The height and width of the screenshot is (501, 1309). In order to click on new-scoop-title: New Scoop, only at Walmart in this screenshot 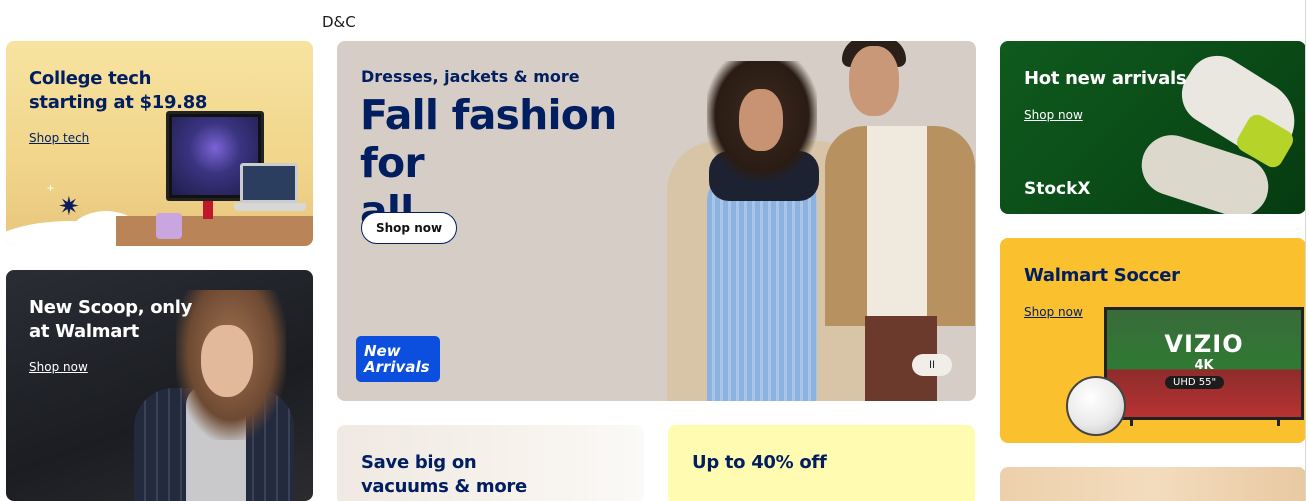, I will do `click(111, 319)`.